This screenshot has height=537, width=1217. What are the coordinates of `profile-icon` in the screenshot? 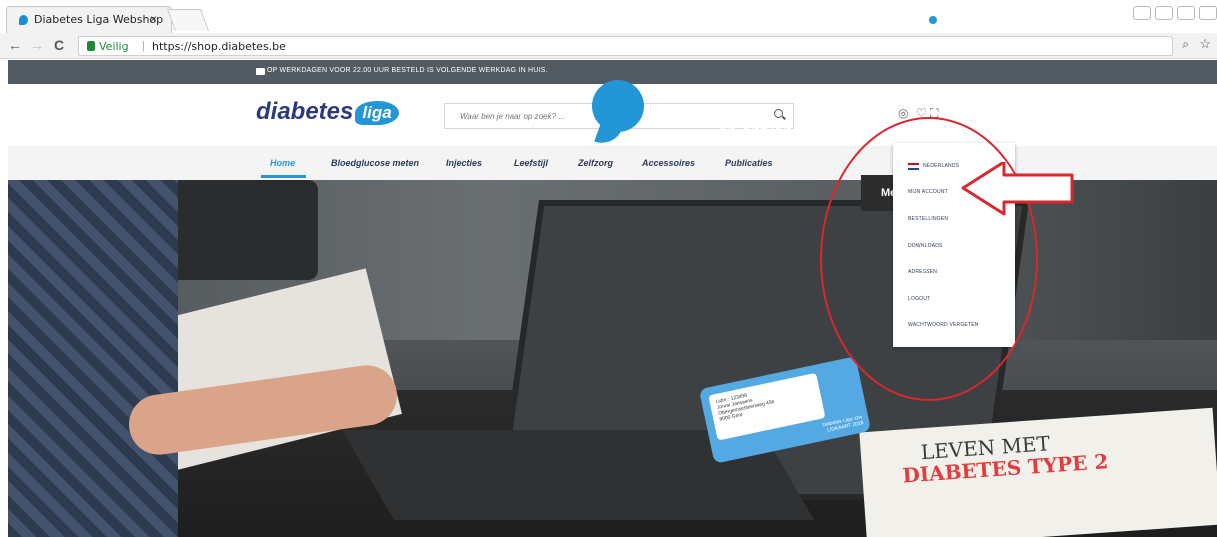 It's located at (1142, 13).